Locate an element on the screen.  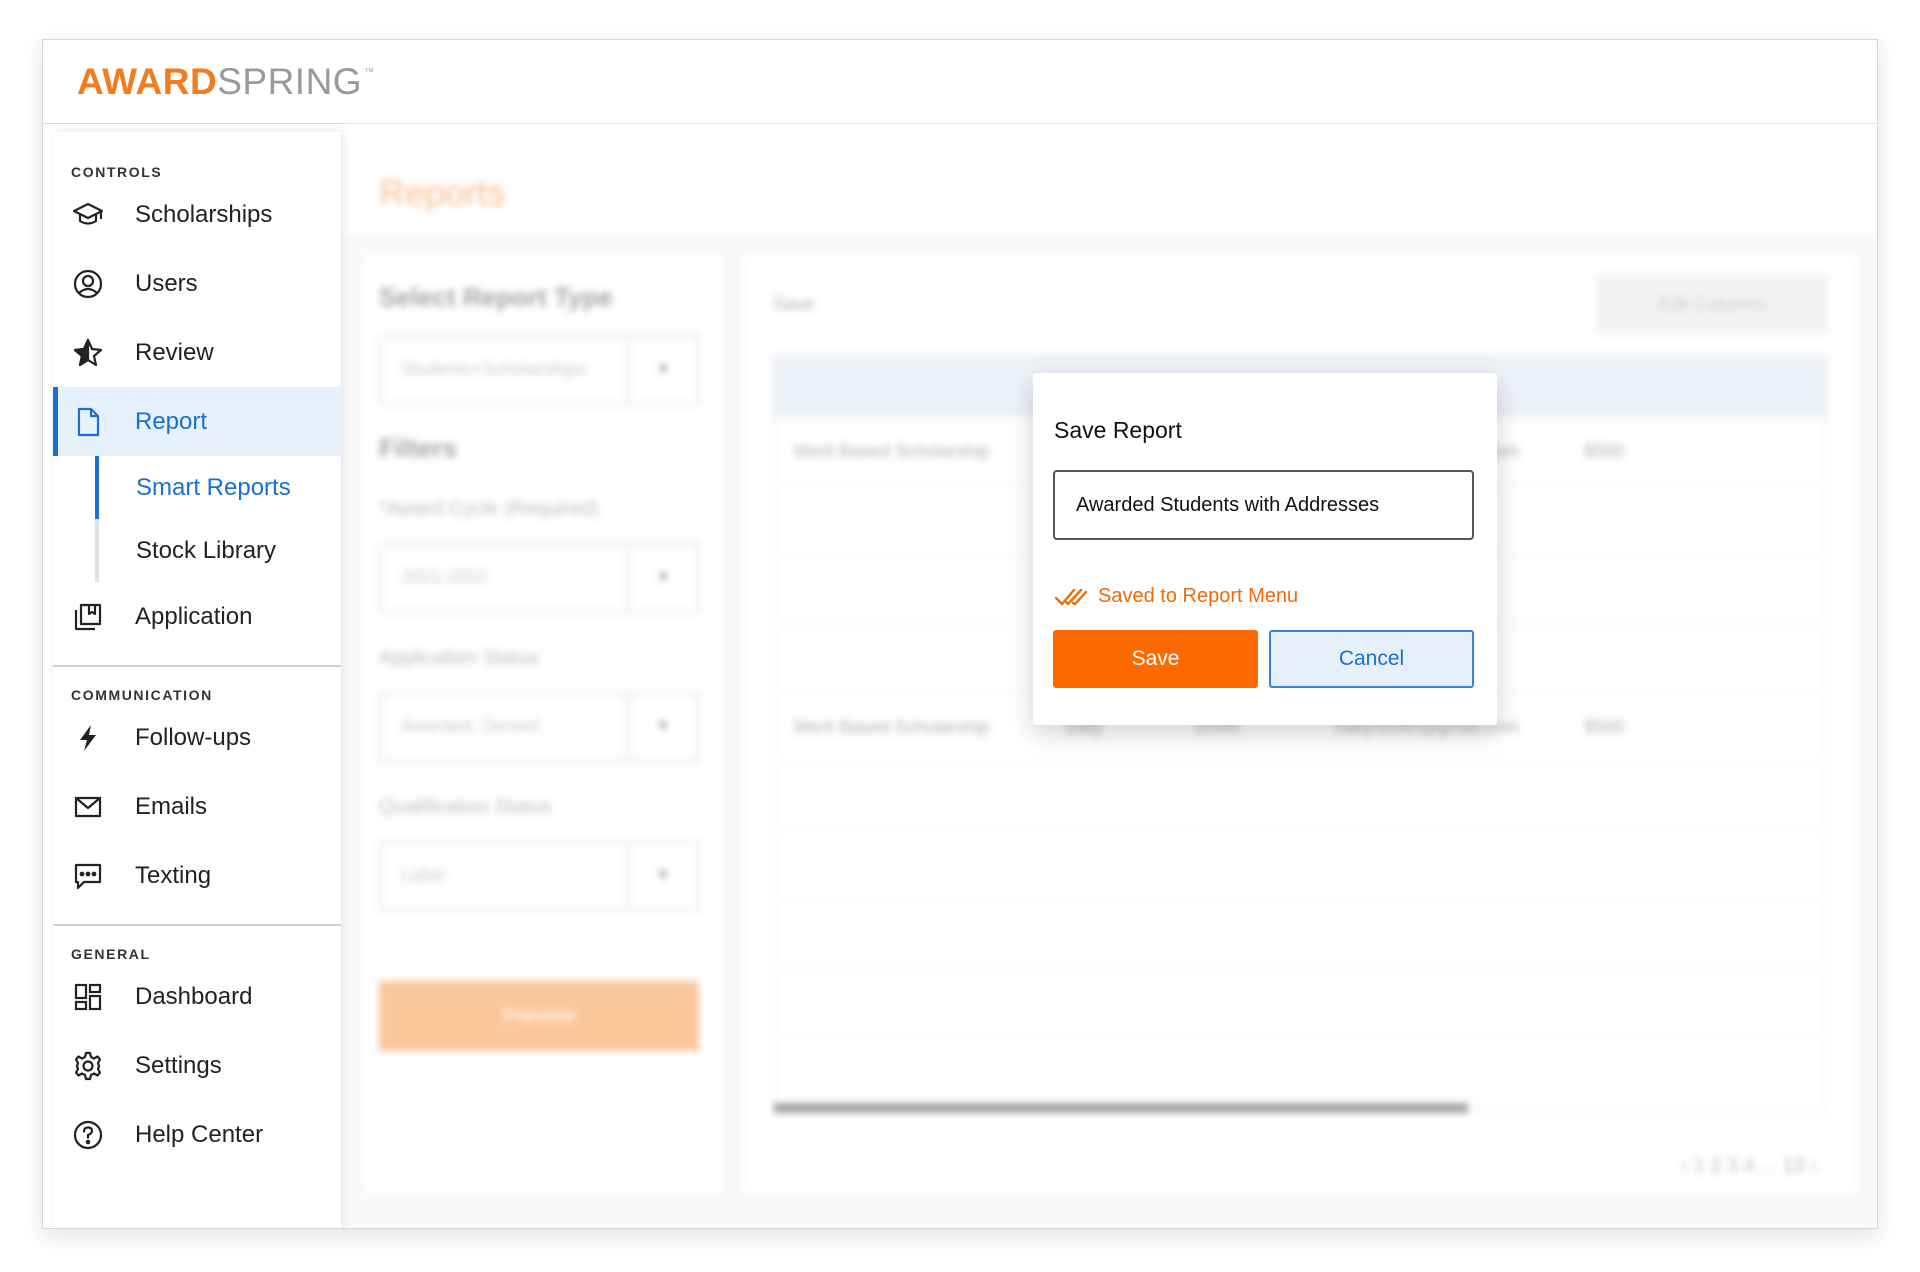
sidebar-item-texting: Texting is located at coordinates (197, 875).